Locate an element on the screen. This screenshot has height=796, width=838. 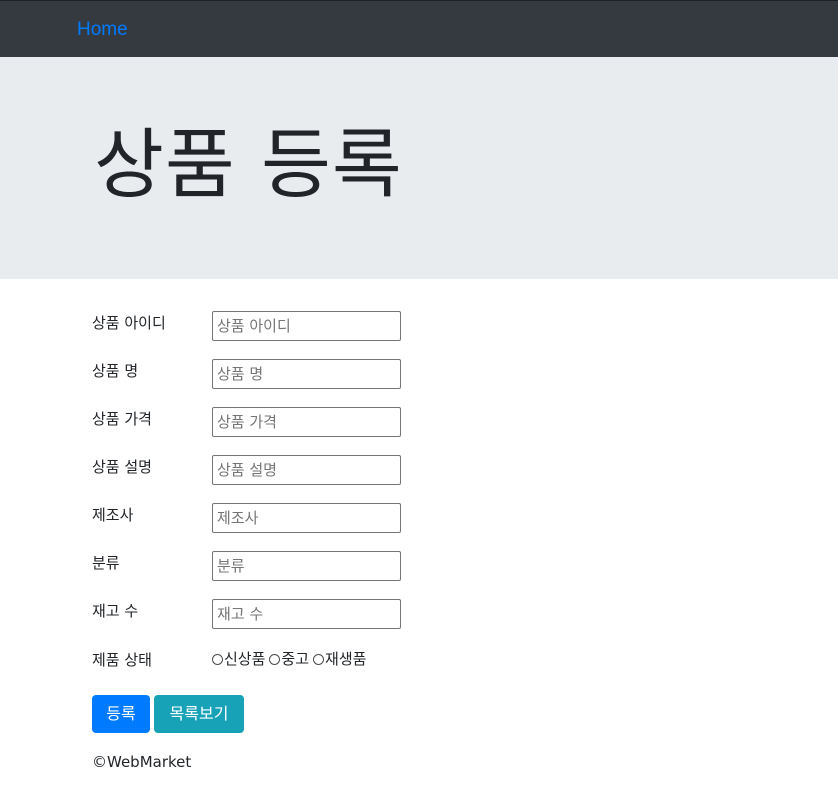
stock-label: 재고 수 is located at coordinates (115, 611).